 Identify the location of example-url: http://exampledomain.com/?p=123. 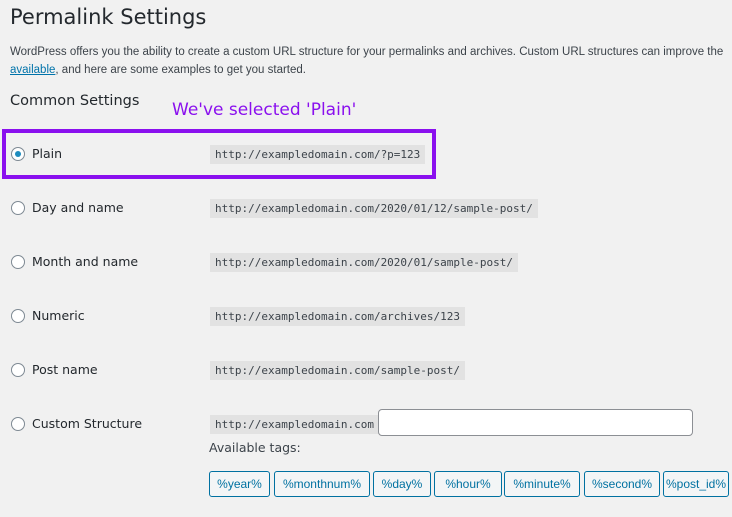
(318, 154).